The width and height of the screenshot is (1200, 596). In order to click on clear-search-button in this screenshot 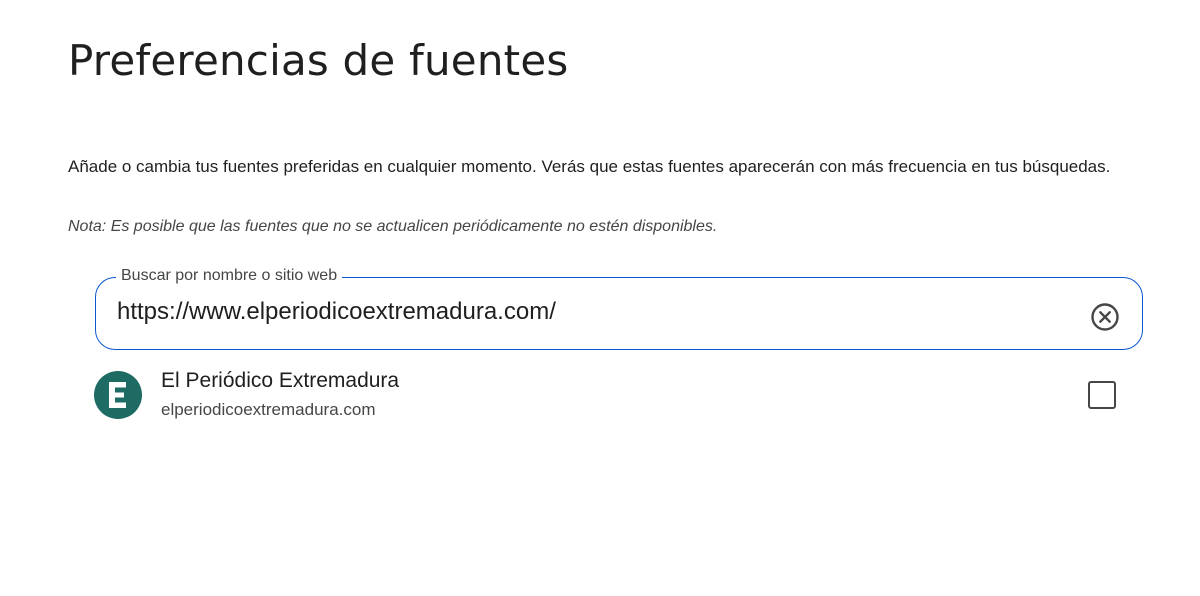, I will do `click(1105, 317)`.